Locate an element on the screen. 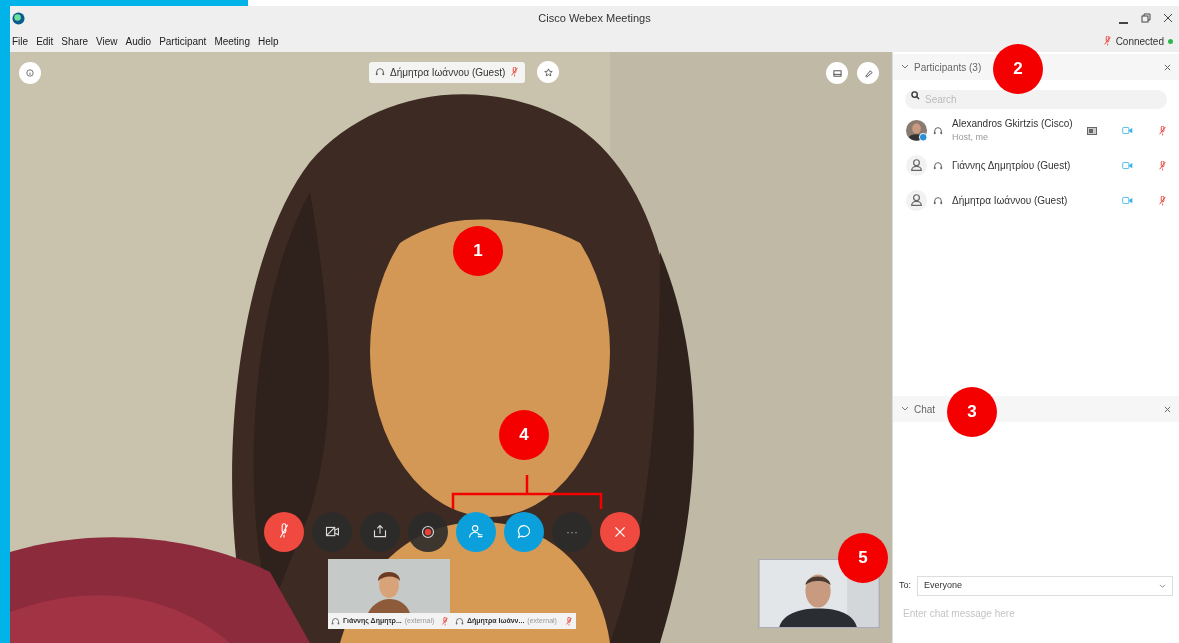 Image resolution: width=1179 pixels, height=643 pixels. menu-item: Meeting is located at coordinates (232, 41).